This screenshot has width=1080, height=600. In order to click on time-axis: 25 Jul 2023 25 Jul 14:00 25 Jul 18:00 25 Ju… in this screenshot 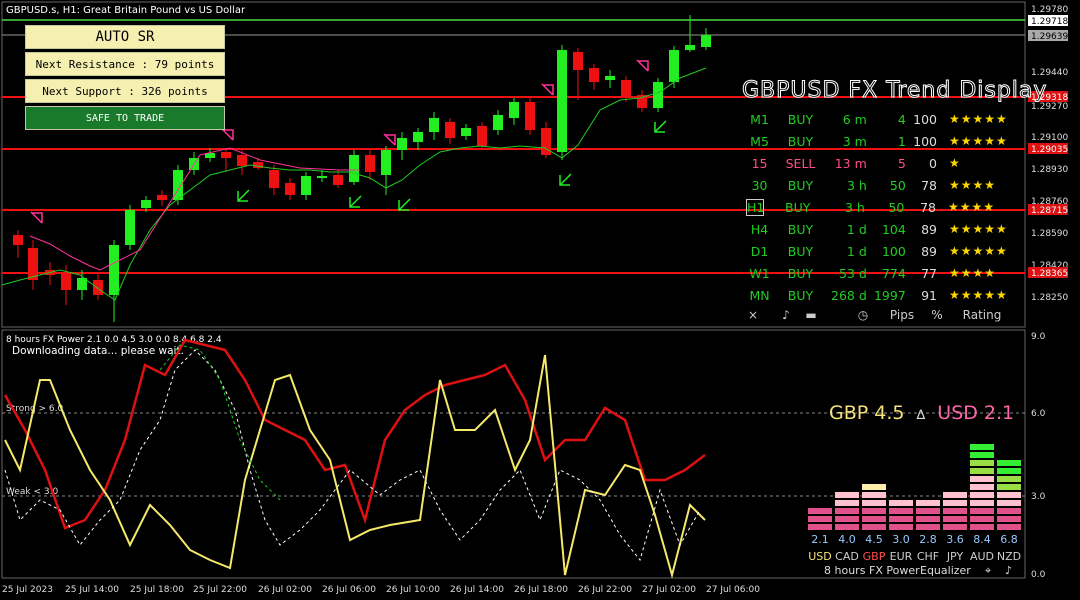, I will do `click(381, 590)`.